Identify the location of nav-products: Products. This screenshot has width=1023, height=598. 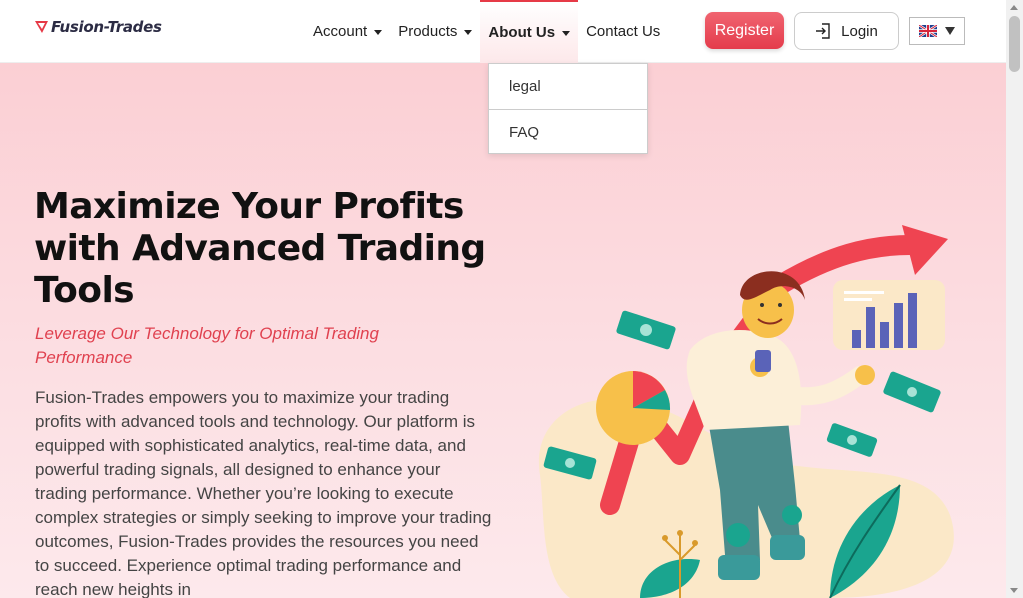
(435, 31).